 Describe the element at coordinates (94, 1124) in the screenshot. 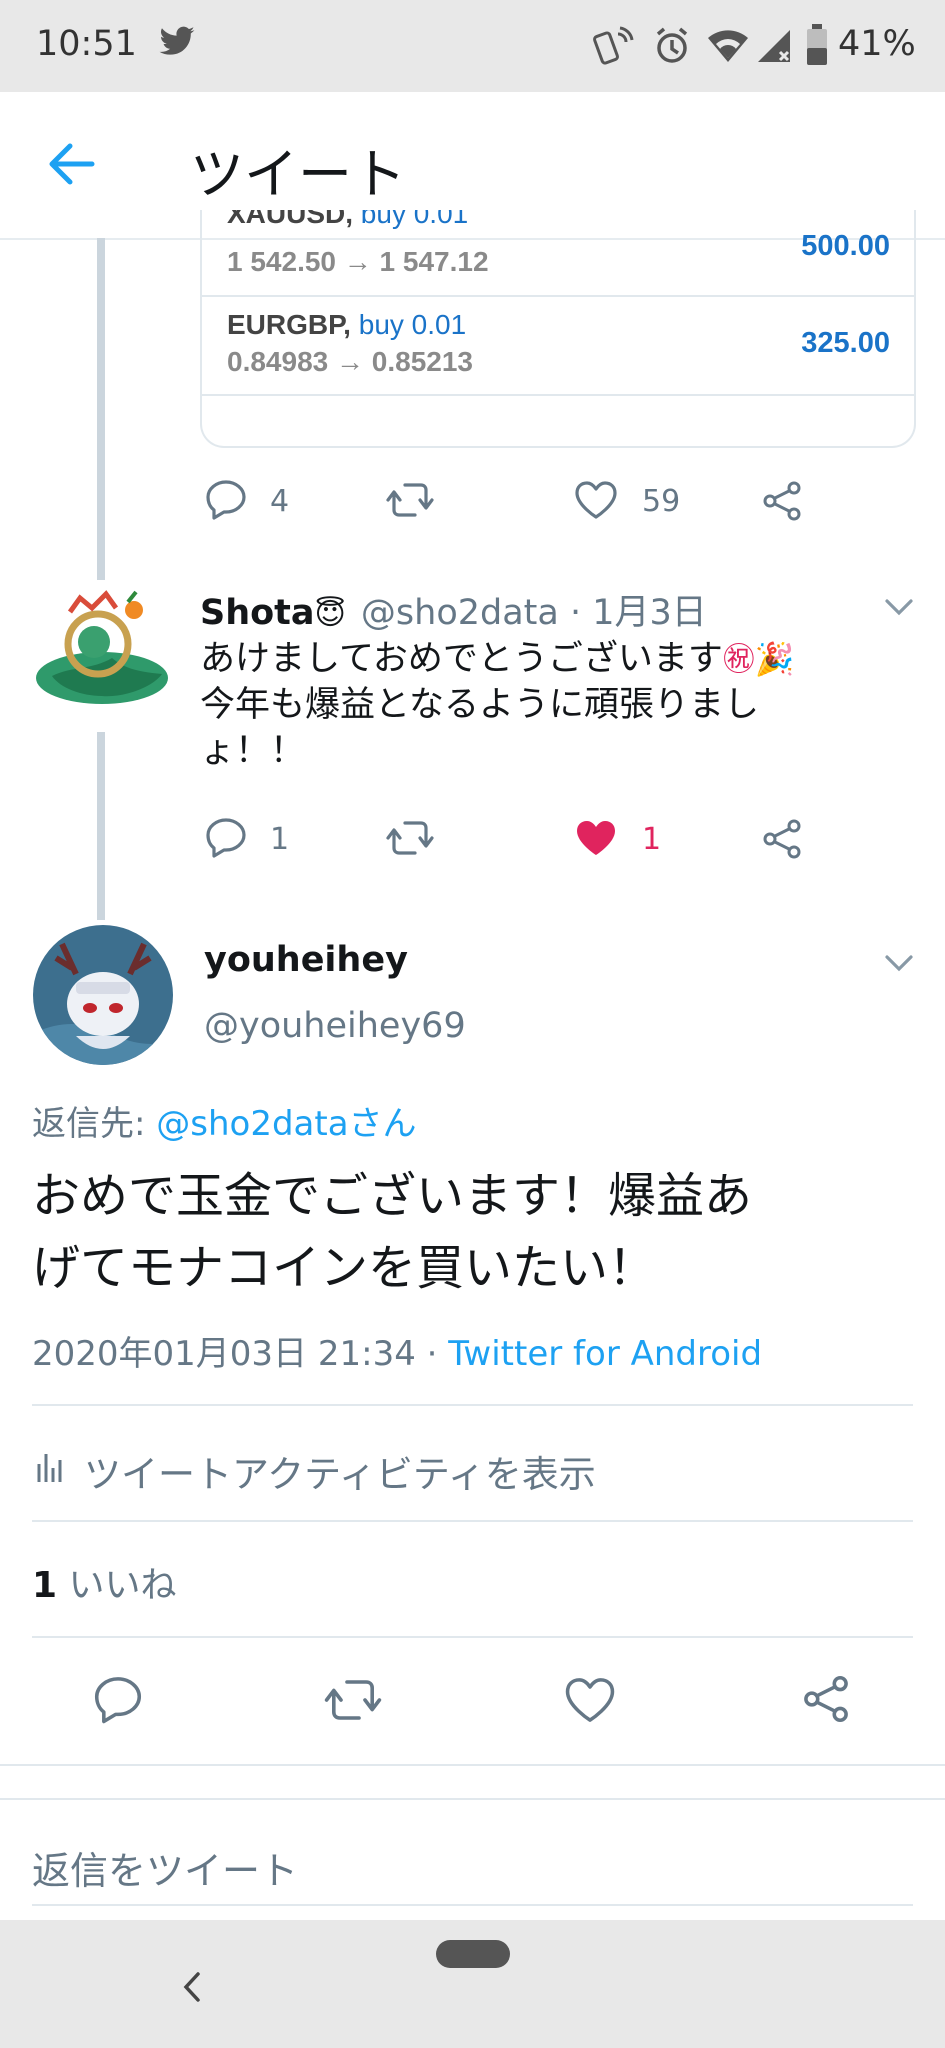

I see `reply-prefix: 返信先:` at that location.